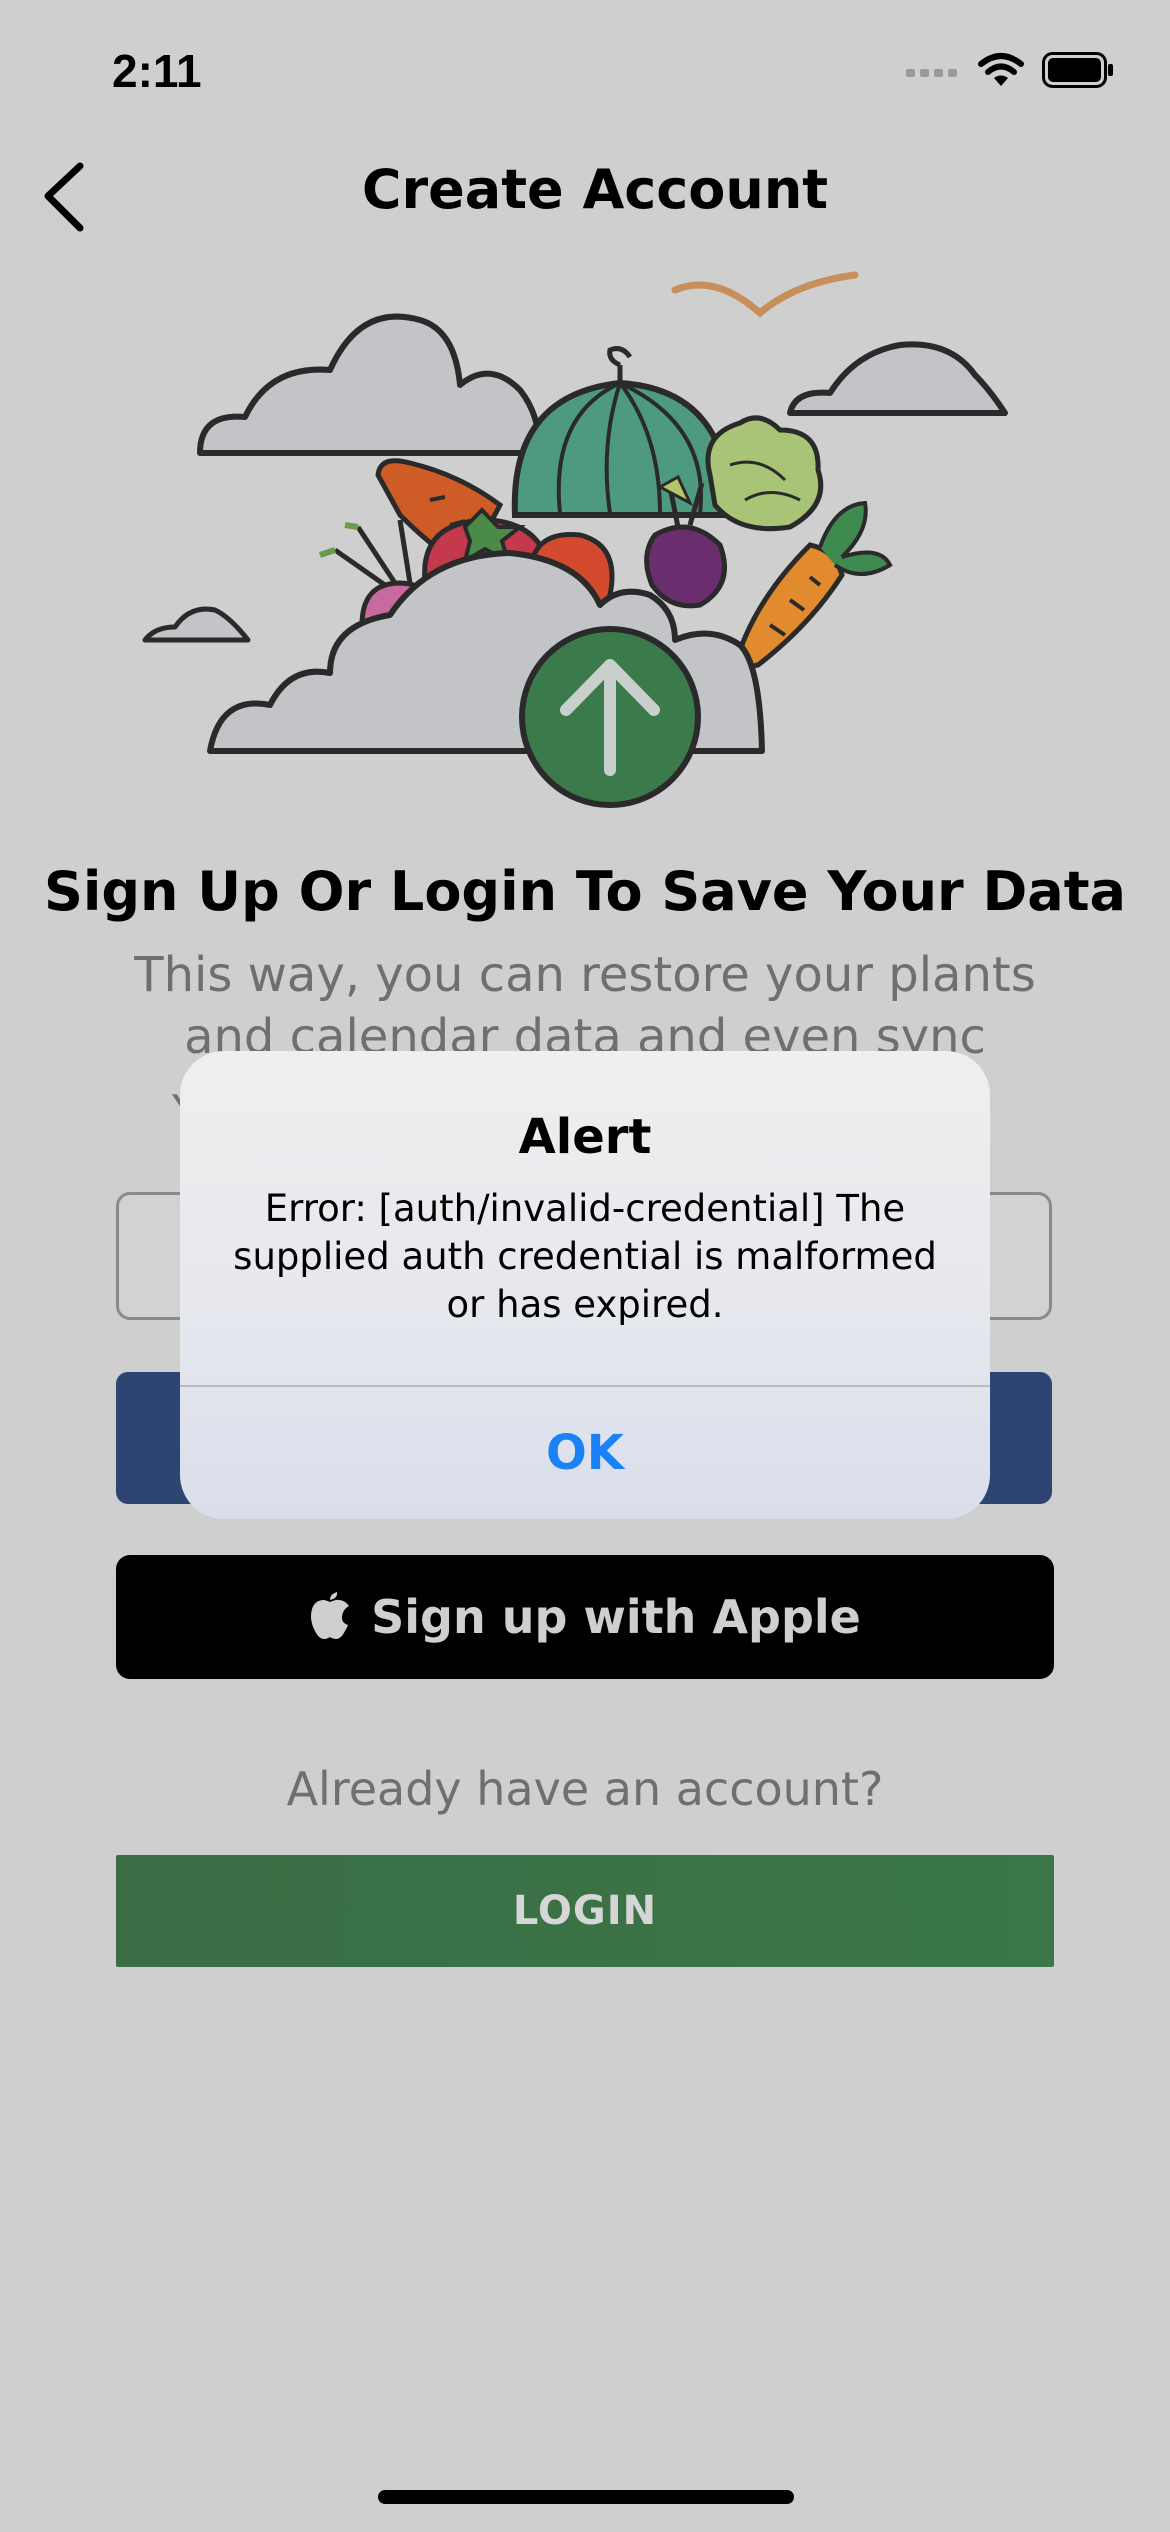 The image size is (1170, 2532). What do you see at coordinates (616, 1617) in the screenshot?
I see `apple-button-label: Sign up with Apple` at bounding box center [616, 1617].